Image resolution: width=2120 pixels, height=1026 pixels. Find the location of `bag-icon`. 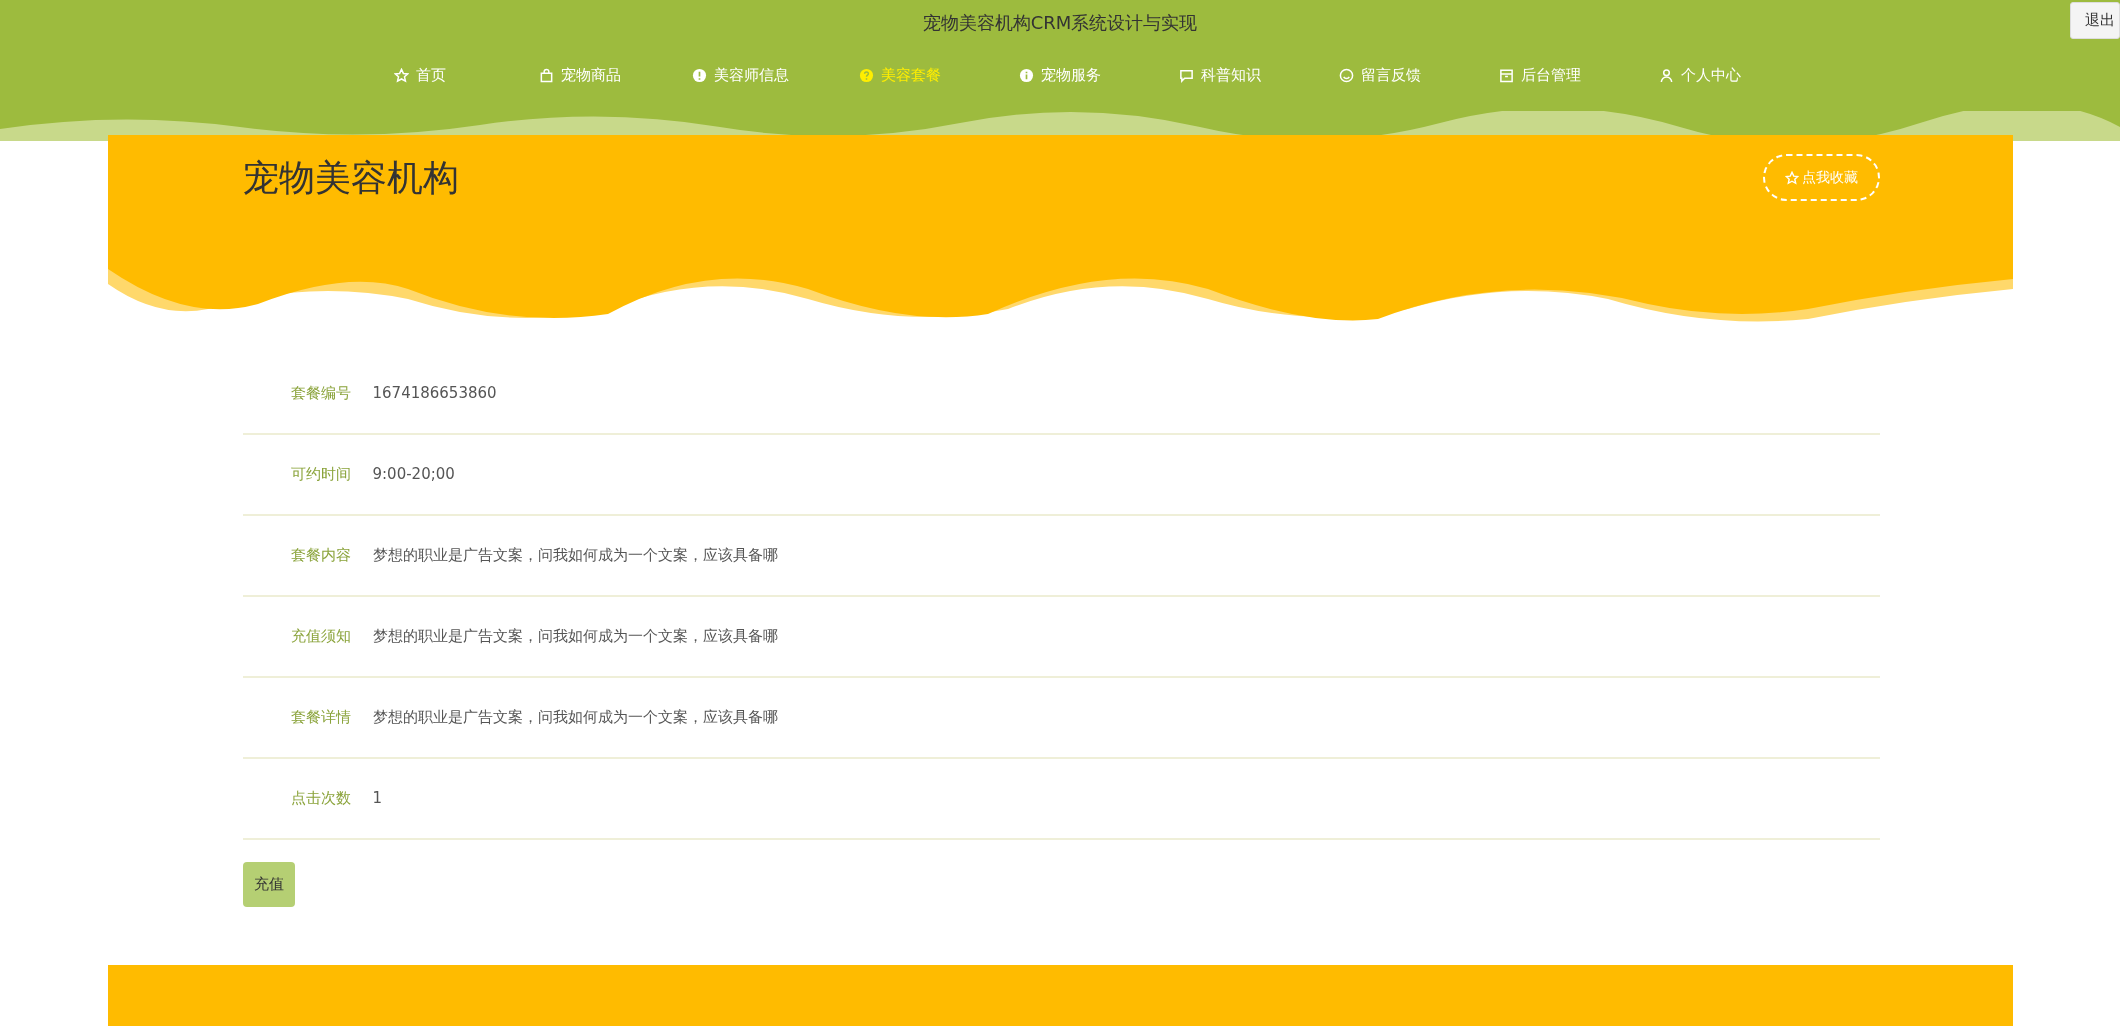

bag-icon is located at coordinates (546, 75).